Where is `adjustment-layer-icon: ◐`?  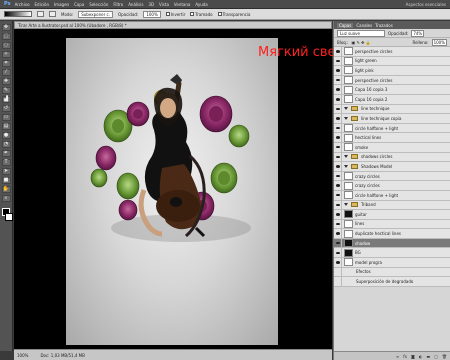
adjustment-layer-icon: ◐ is located at coordinates (421, 356).